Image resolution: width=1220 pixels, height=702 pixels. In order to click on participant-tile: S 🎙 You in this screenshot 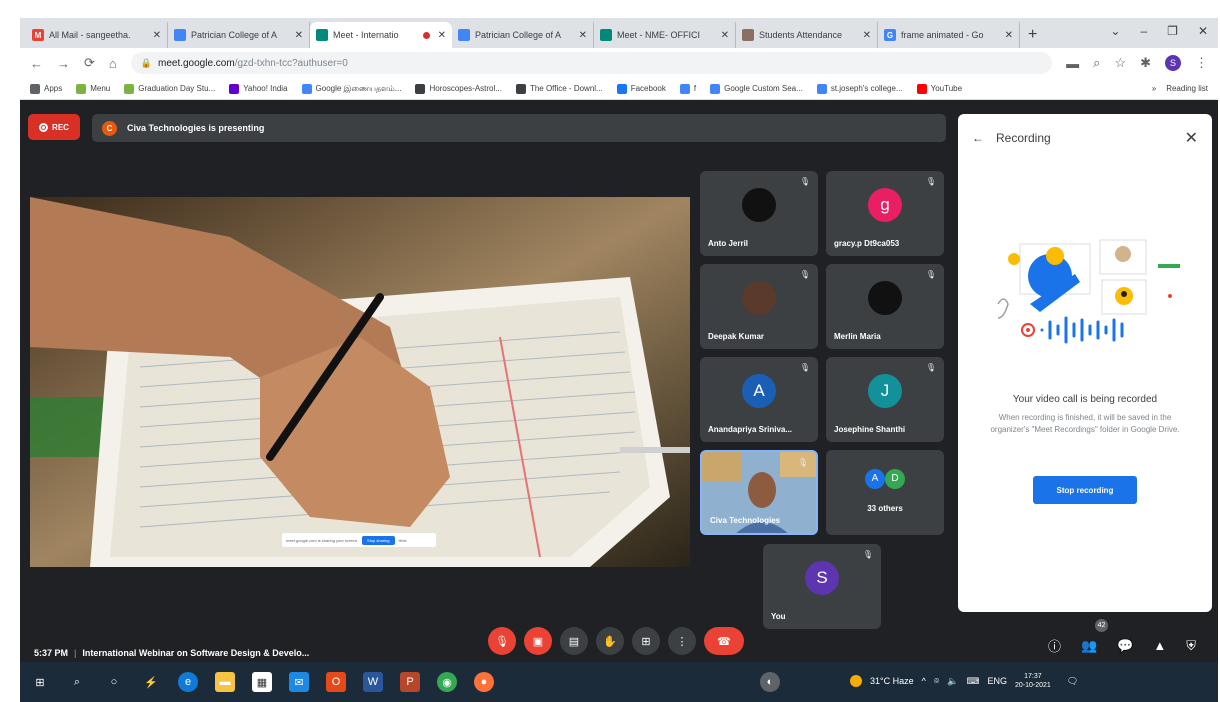, I will do `click(822, 586)`.